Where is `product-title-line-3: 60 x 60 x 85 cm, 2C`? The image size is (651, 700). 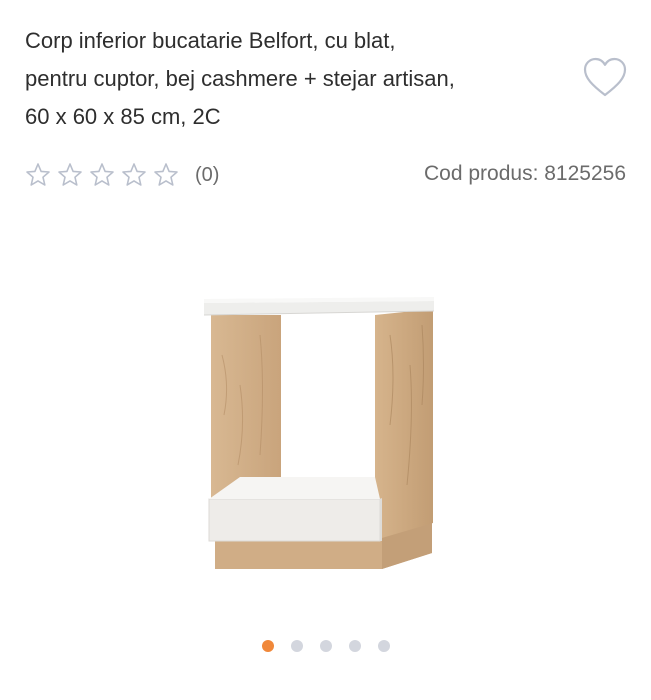 product-title-line-3: 60 x 60 x 85 cm, 2C is located at coordinates (123, 116).